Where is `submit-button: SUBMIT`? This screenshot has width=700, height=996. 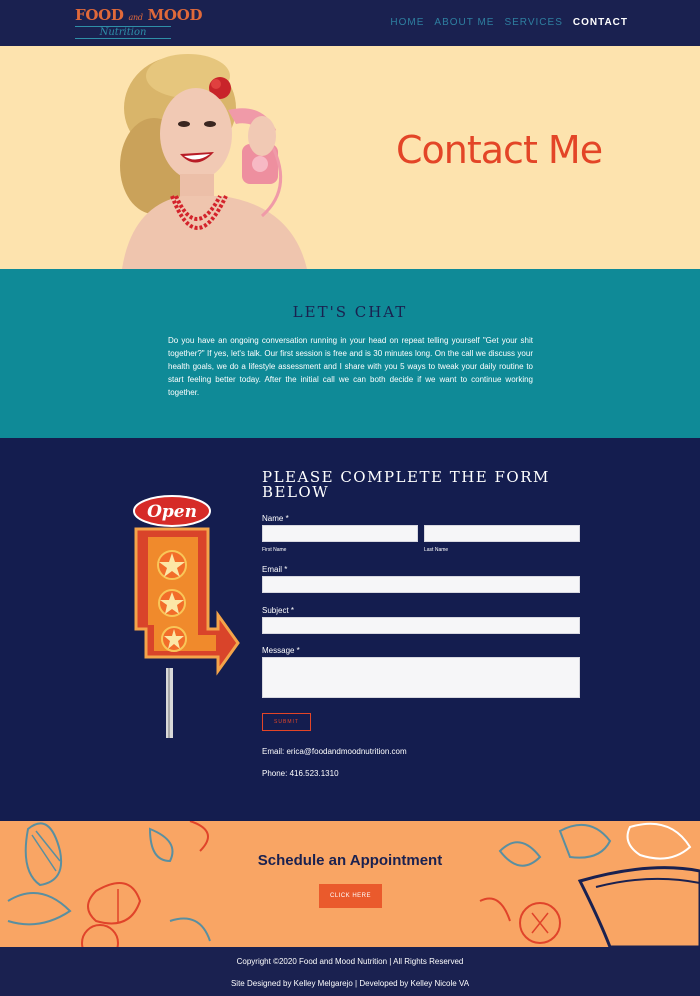
submit-button: SUBMIT is located at coordinates (286, 722).